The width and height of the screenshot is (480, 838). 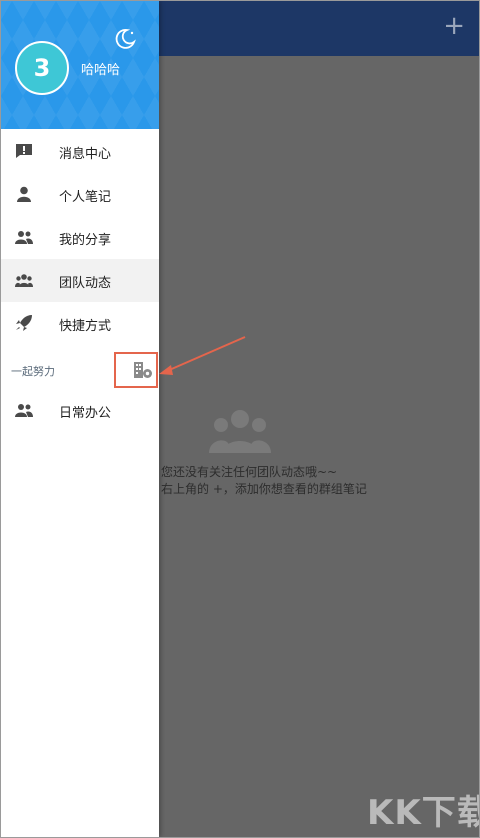 What do you see at coordinates (125, 39) in the screenshot?
I see `night-mode-icon` at bounding box center [125, 39].